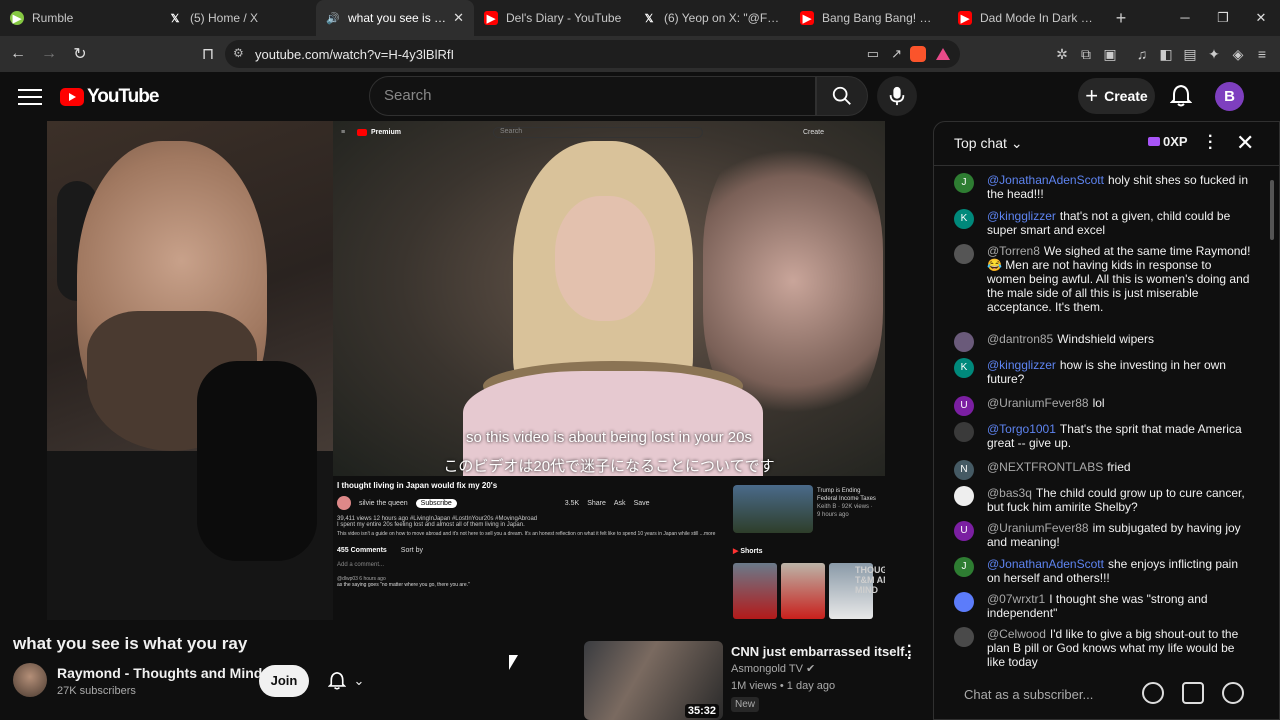 Image resolution: width=1280 pixels, height=720 pixels. What do you see at coordinates (988, 143) in the screenshot?
I see `top-chat-dropdown: Top chat ⌄` at bounding box center [988, 143].